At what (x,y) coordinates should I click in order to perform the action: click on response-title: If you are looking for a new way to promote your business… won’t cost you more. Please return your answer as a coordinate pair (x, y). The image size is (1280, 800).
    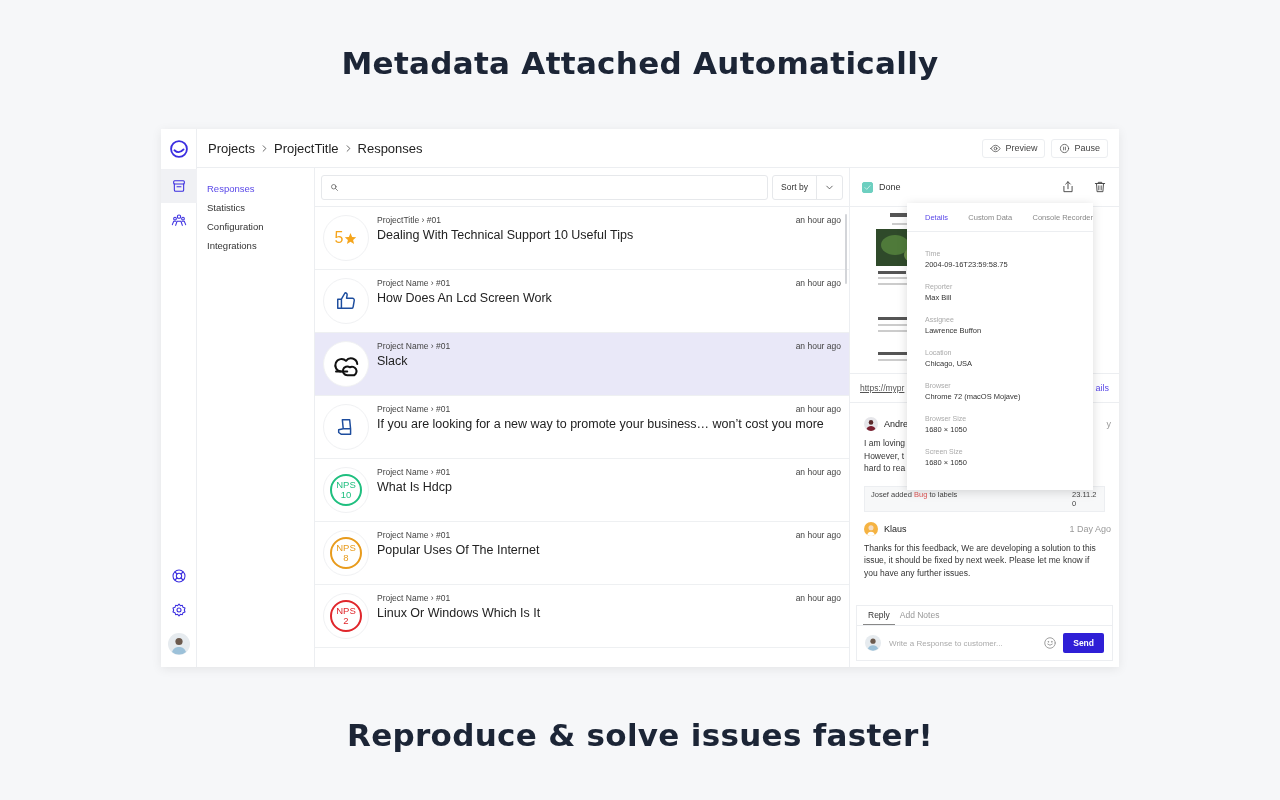
    Looking at the image, I should click on (601, 424).